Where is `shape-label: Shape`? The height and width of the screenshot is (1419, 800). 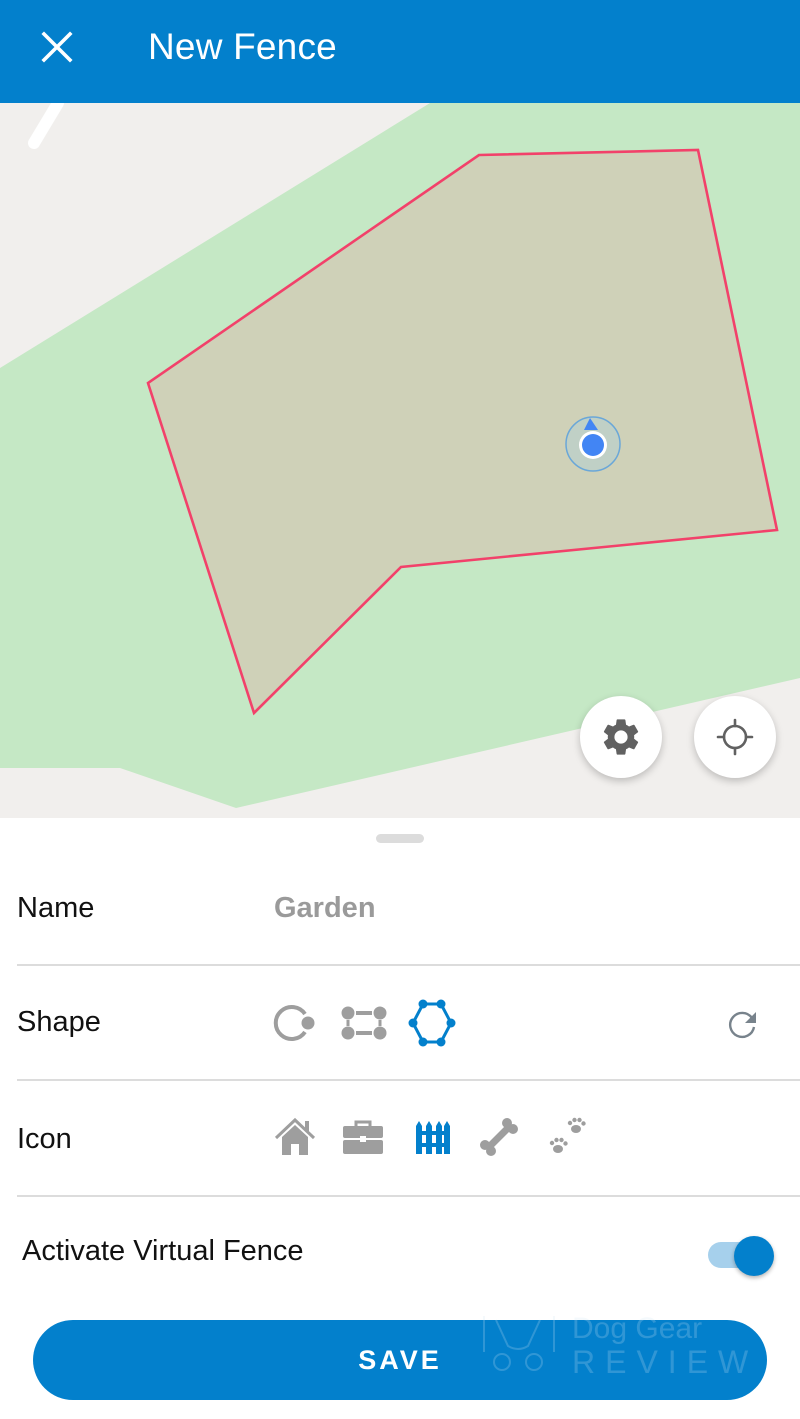
shape-label: Shape is located at coordinates (59, 1022).